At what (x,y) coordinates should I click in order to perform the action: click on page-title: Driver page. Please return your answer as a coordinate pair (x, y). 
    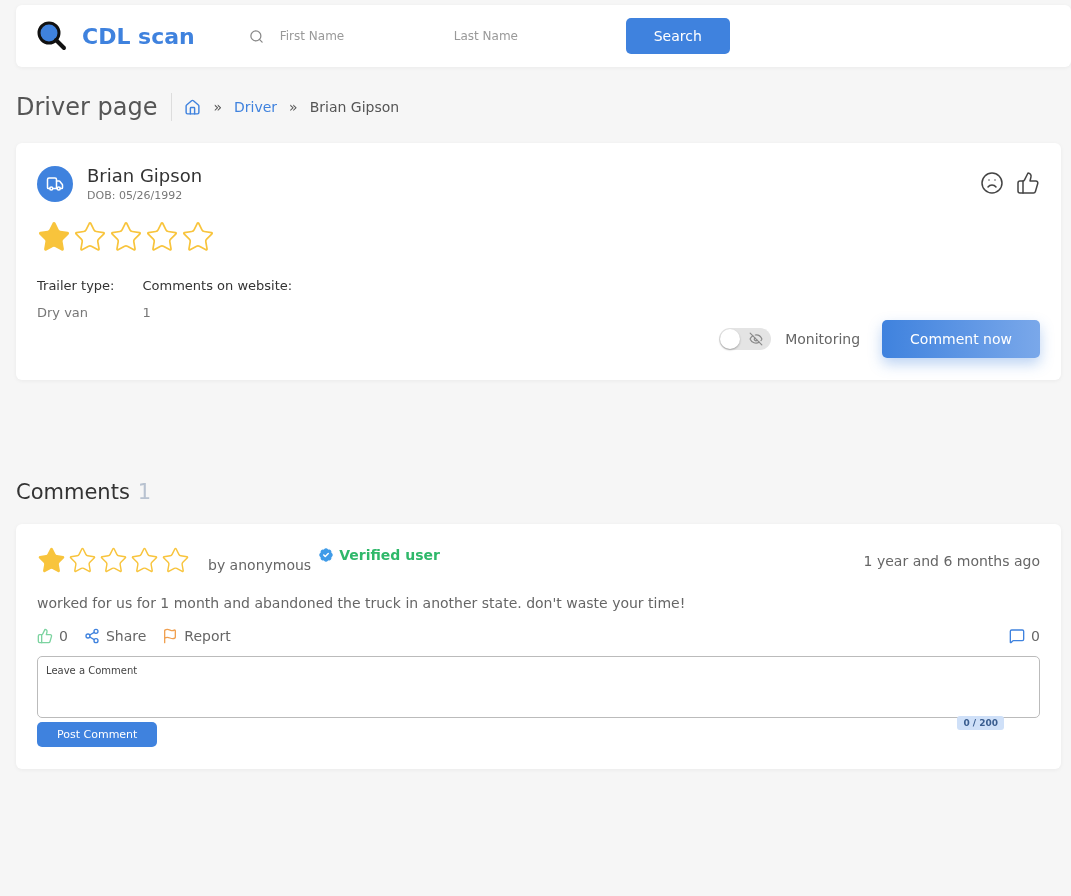
    Looking at the image, I should click on (94, 107).